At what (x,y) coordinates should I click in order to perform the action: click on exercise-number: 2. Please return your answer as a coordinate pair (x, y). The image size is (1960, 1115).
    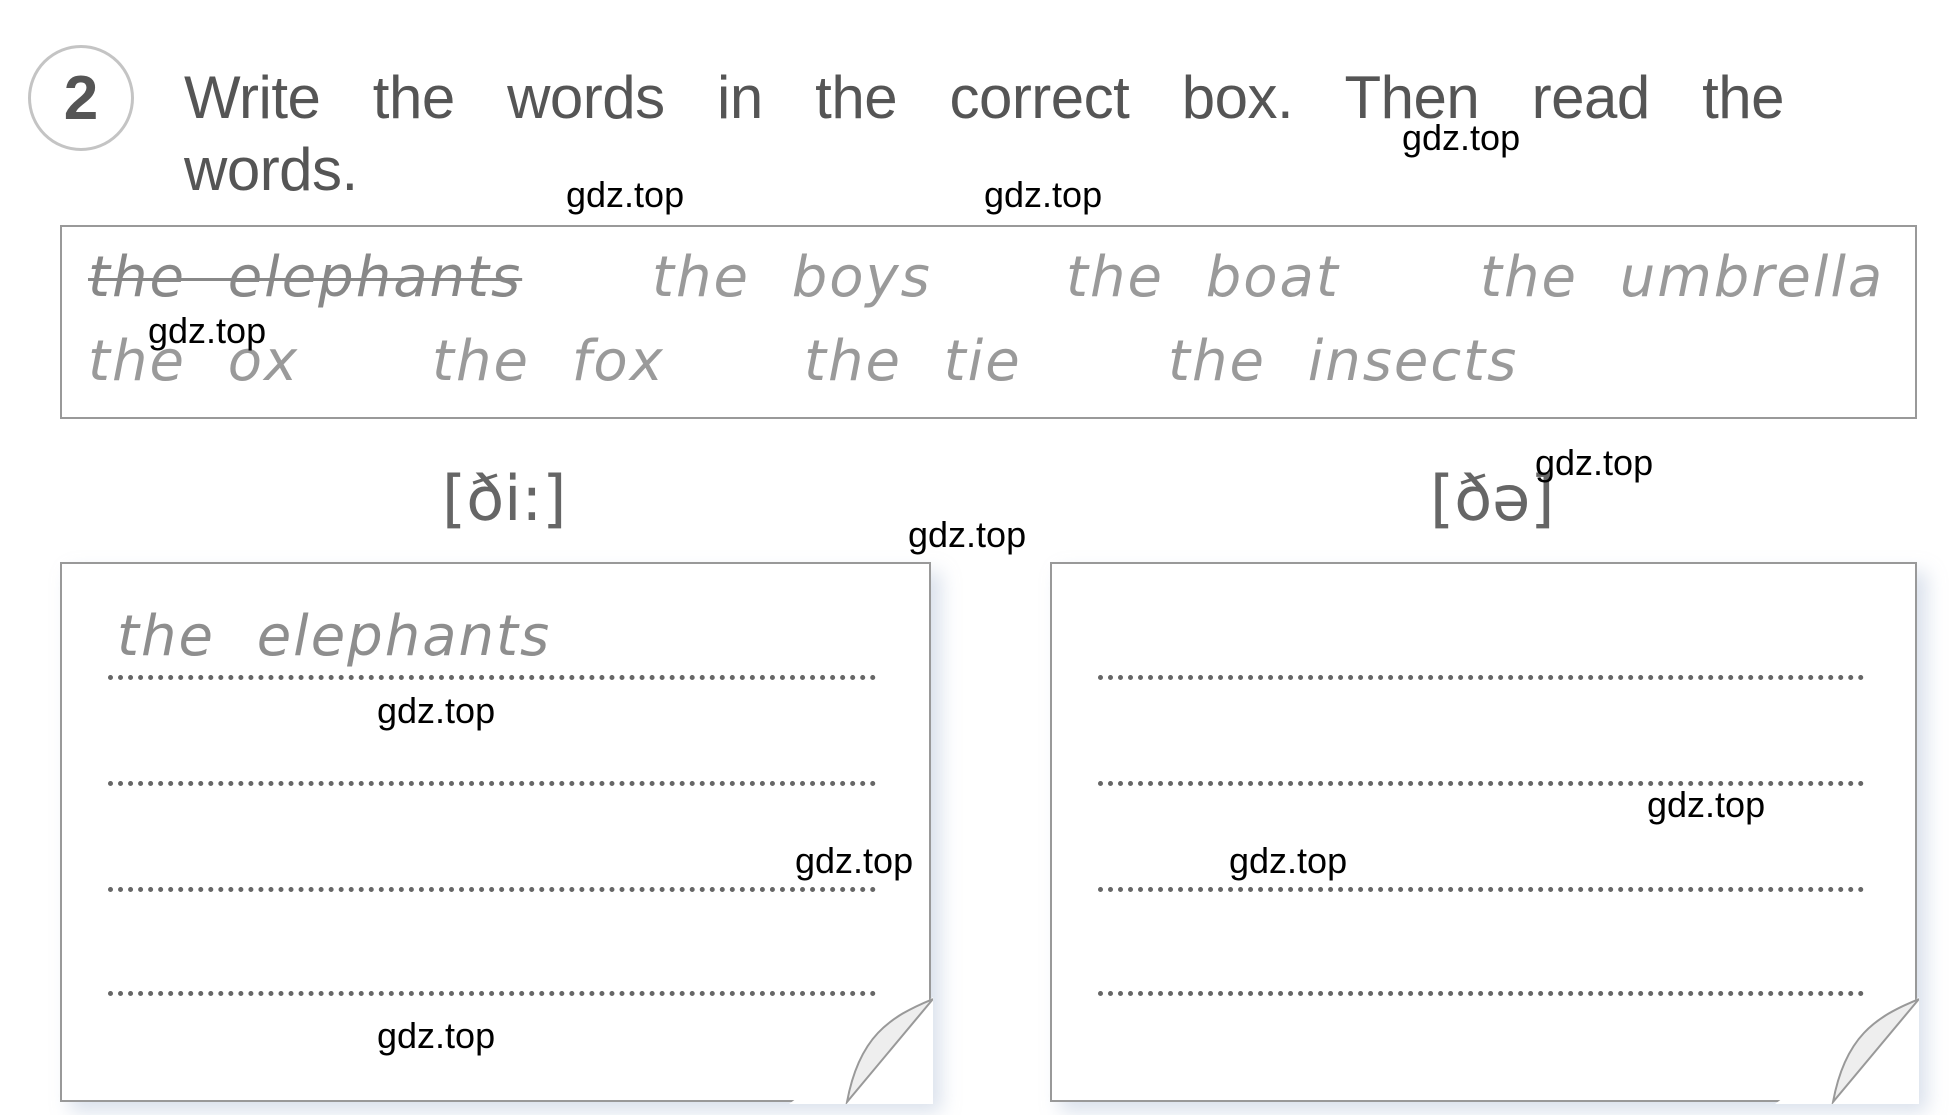
    Looking at the image, I should click on (81, 98).